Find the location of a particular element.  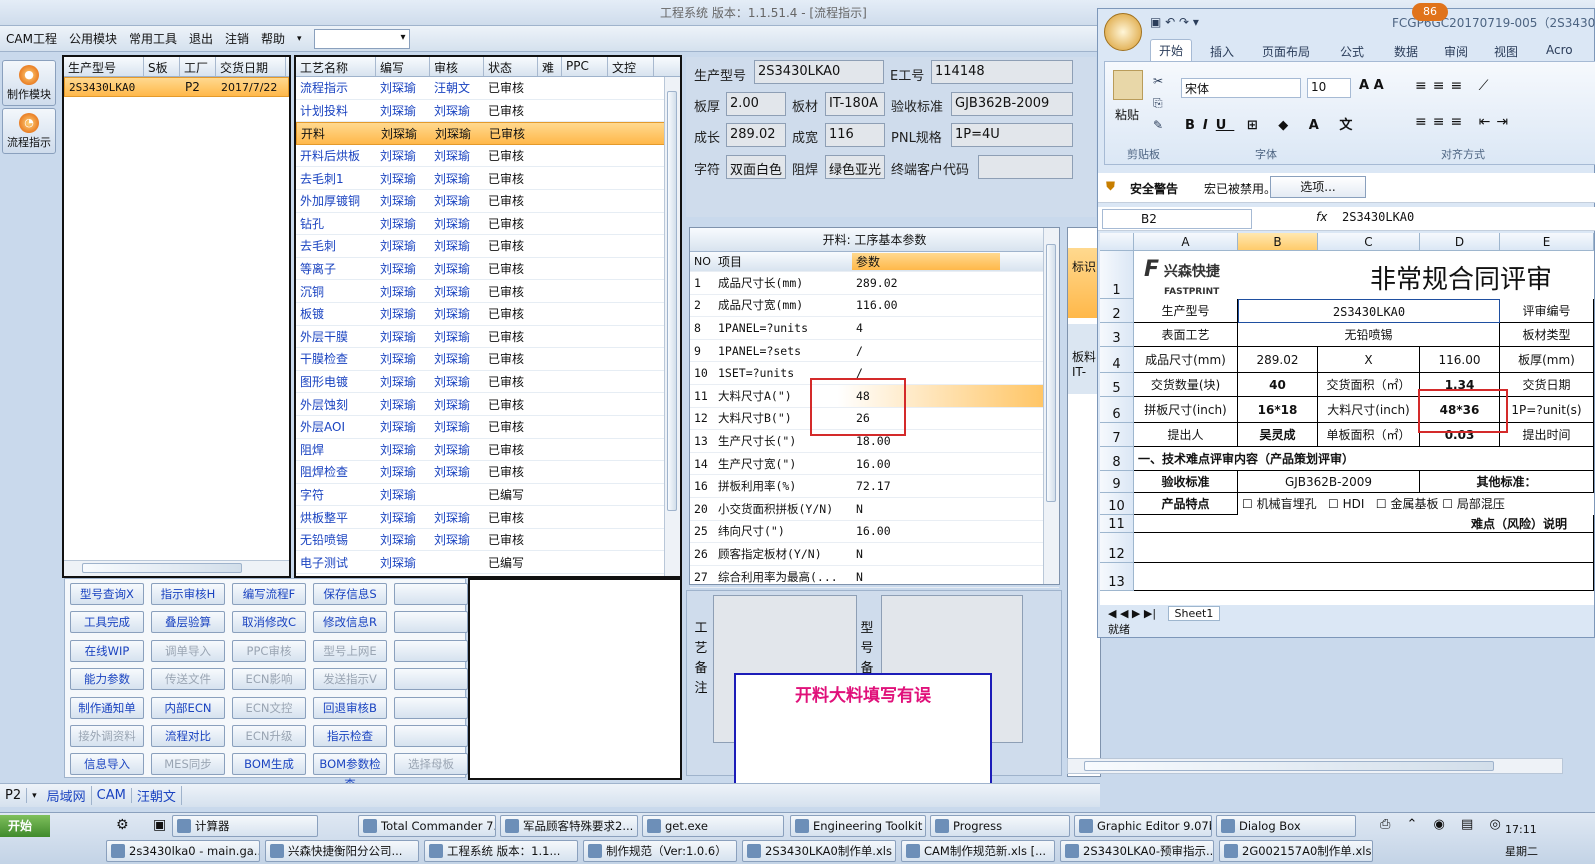

action-button: 接外调资料 is located at coordinates (107, 736).